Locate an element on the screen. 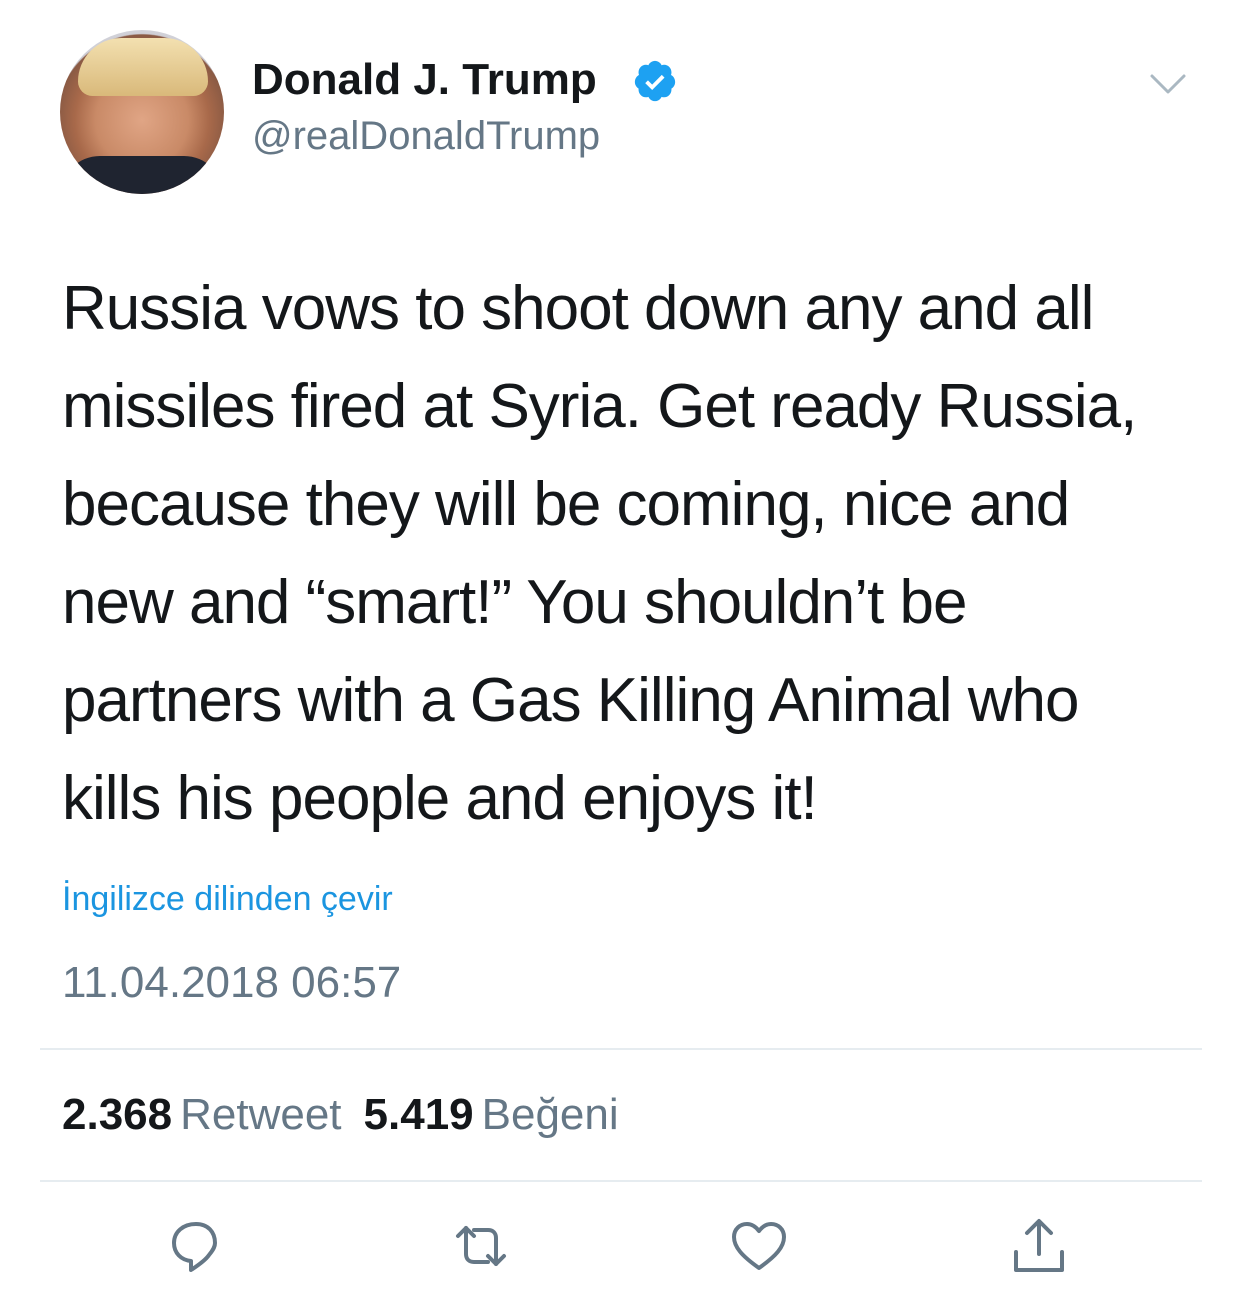 The image size is (1242, 1300). tweet-timestamp: 11.04.2018 06:57 is located at coordinates (232, 982).